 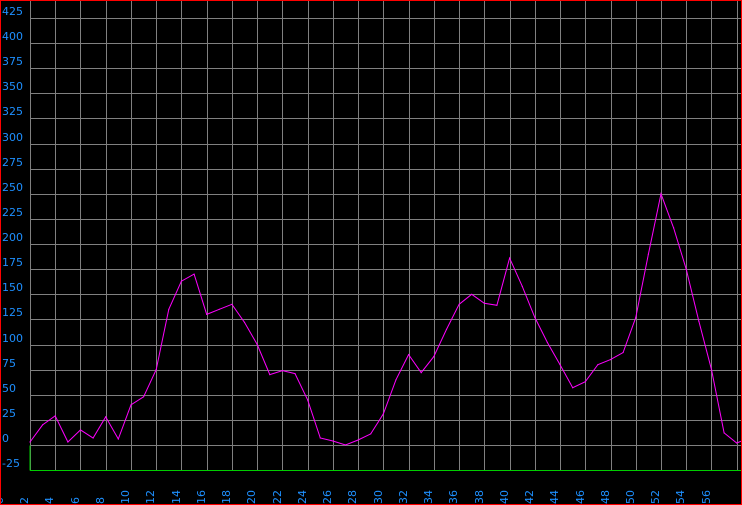 What do you see at coordinates (529, 497) in the screenshot?
I see `x-tick-label: 42` at bounding box center [529, 497].